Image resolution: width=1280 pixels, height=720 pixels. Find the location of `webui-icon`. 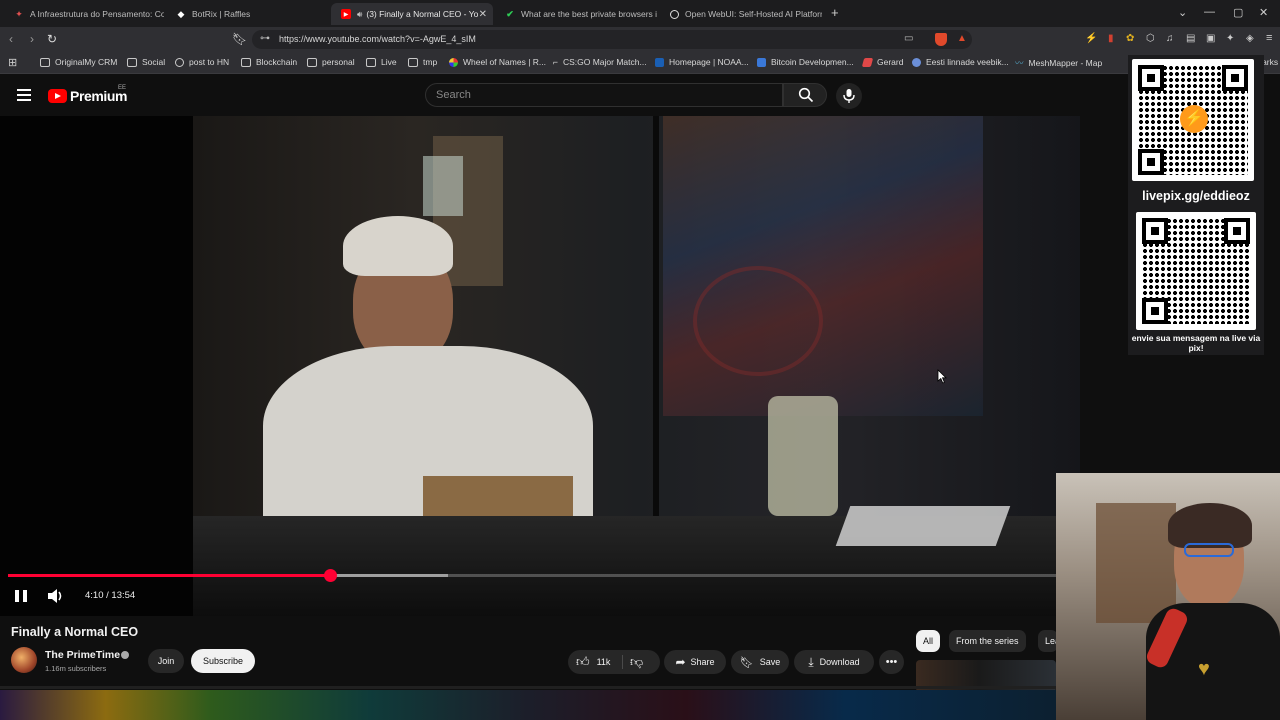

webui-icon is located at coordinates (674, 14).